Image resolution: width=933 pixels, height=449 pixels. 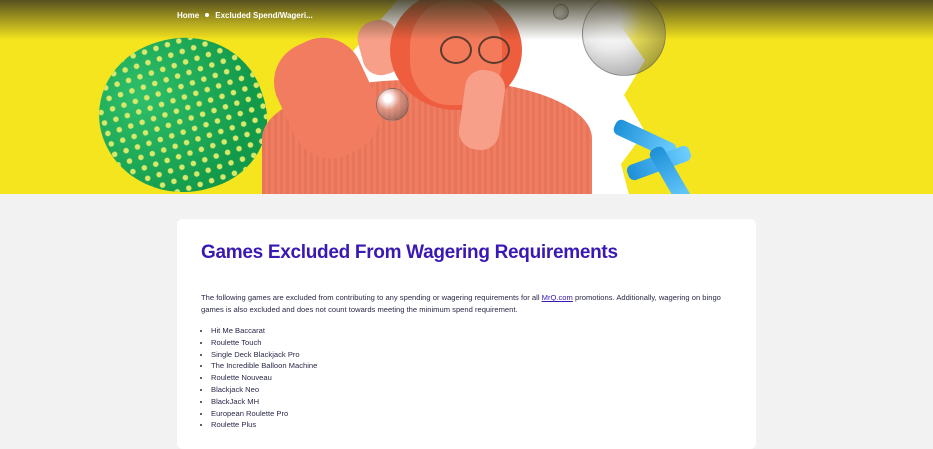 What do you see at coordinates (392, 104) in the screenshot?
I see `hero-bubble-small` at bounding box center [392, 104].